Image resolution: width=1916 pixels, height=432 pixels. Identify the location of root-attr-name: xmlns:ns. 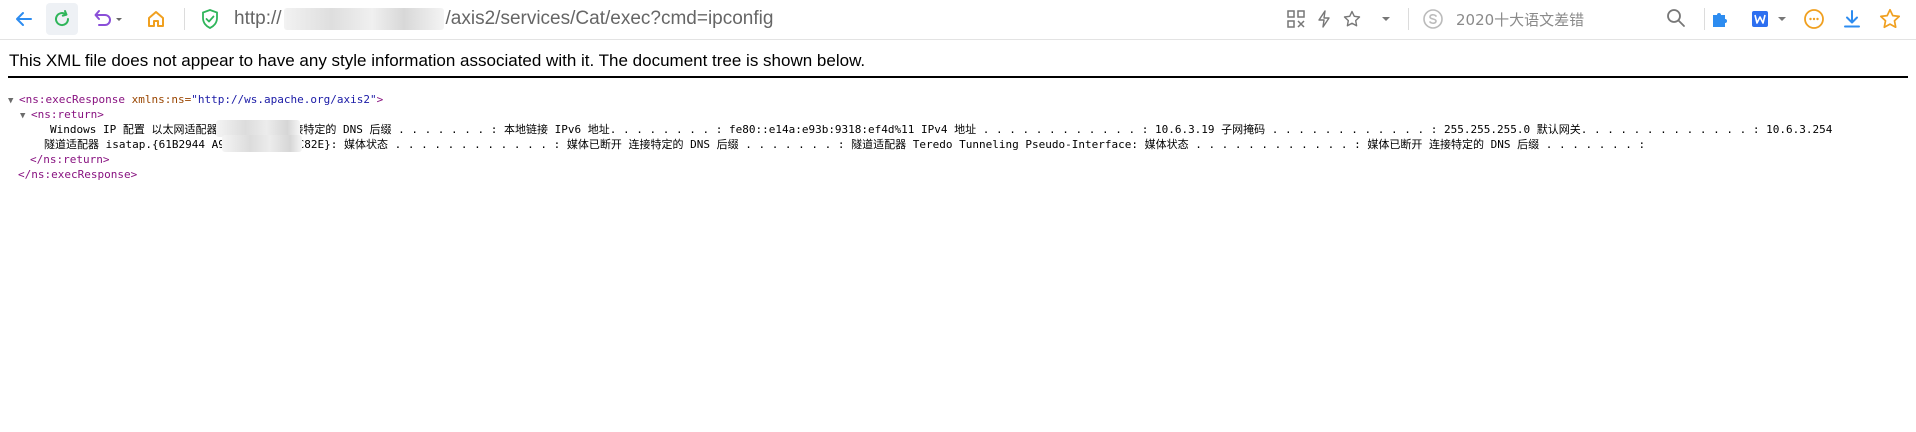
(158, 99).